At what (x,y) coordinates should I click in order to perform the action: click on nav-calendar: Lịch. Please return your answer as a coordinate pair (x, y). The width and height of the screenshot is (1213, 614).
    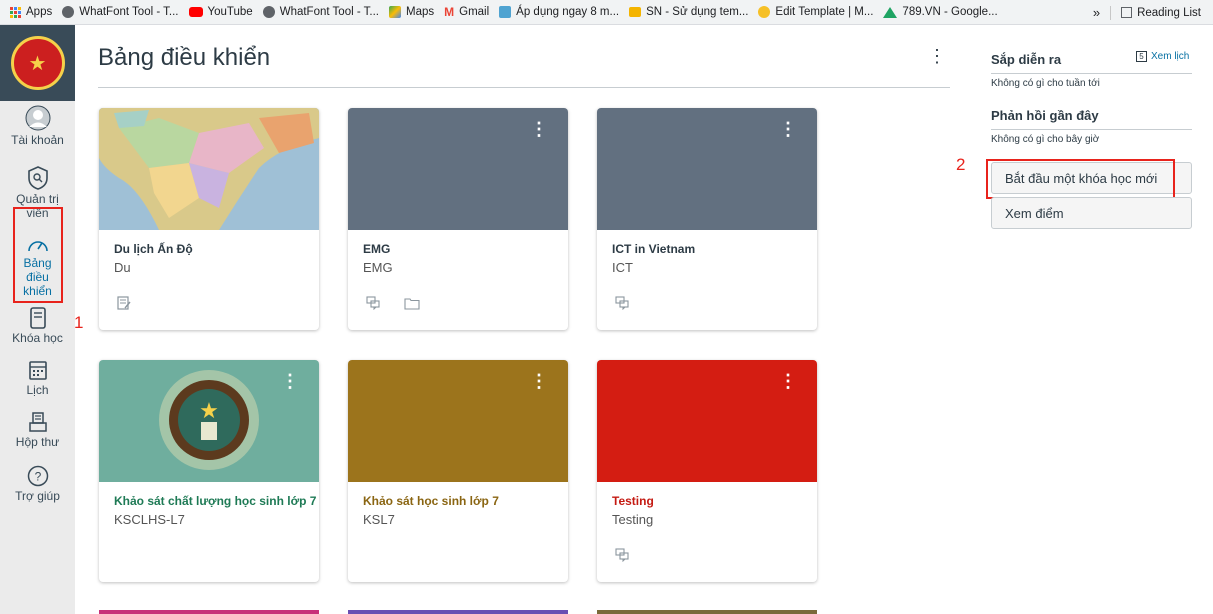
    Looking at the image, I should click on (37, 378).